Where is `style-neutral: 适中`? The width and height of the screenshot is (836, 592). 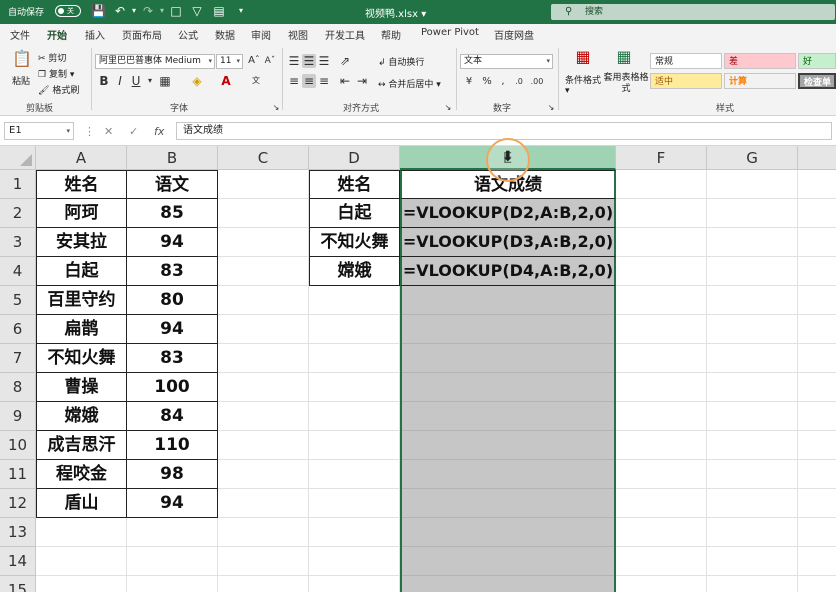
style-neutral: 适中 is located at coordinates (686, 81).